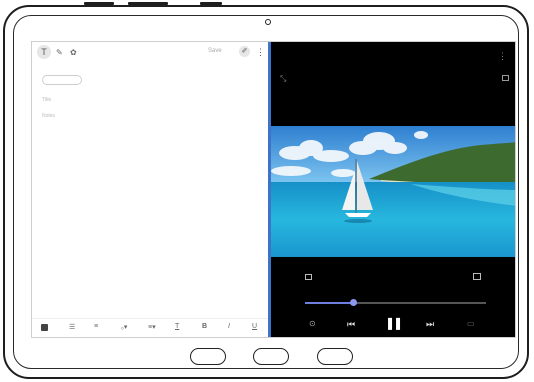 This screenshot has height=382, width=534. What do you see at coordinates (150, 53) in the screenshot?
I see `notes-toolbar: T ✎ ✿ Save ✐ ⋮` at bounding box center [150, 53].